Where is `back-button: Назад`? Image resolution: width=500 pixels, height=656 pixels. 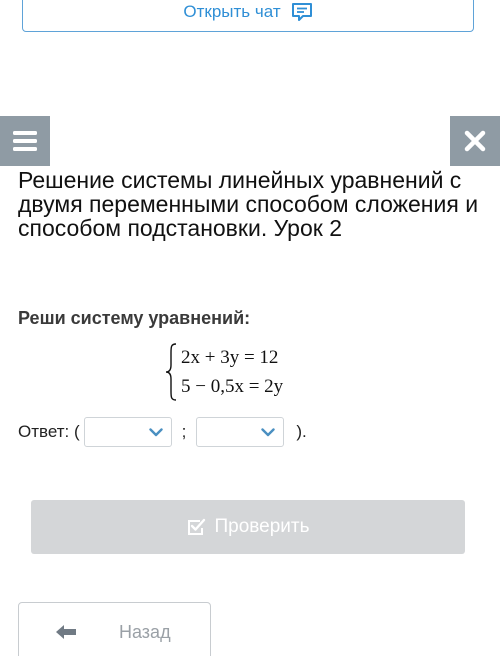 back-button: Назад is located at coordinates (114, 629).